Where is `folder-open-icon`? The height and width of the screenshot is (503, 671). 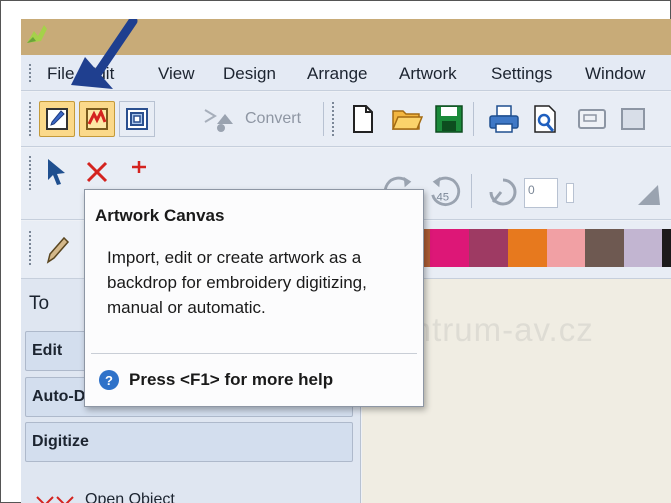
folder-open-icon is located at coordinates (407, 120).